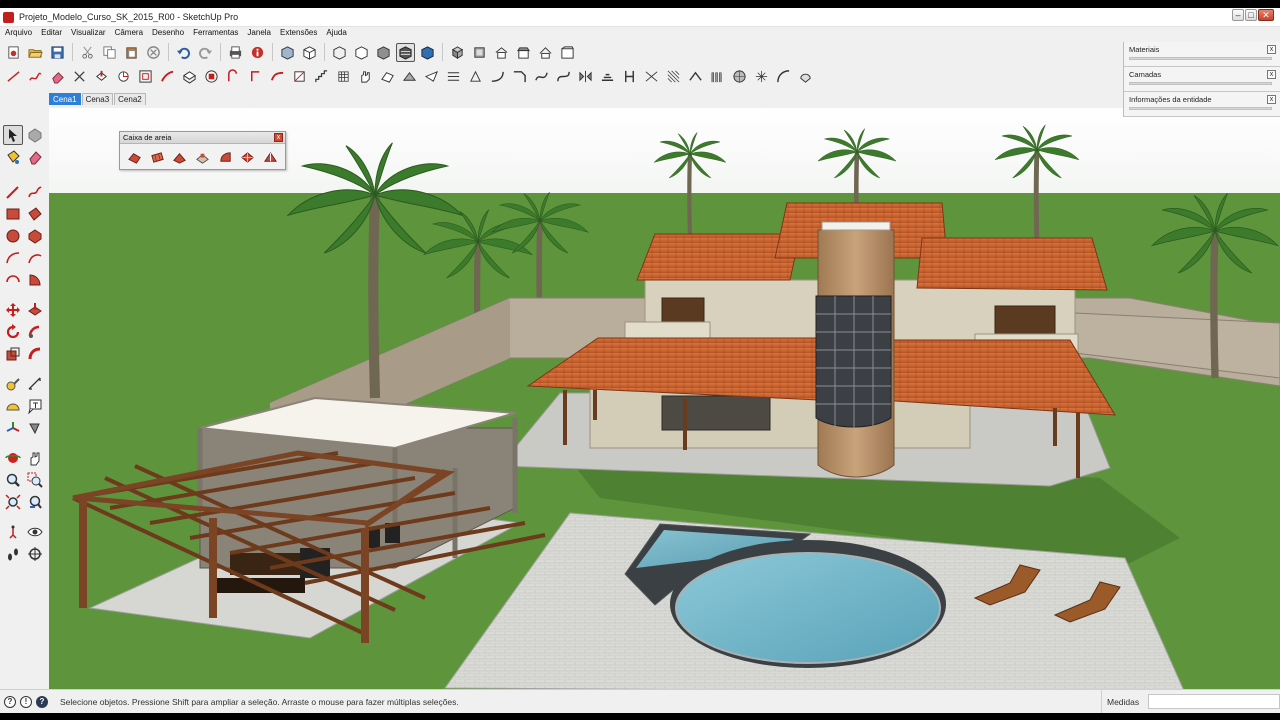 This screenshot has width=1280, height=720. I want to click on zoom-window-tool-icon, so click(35, 480).